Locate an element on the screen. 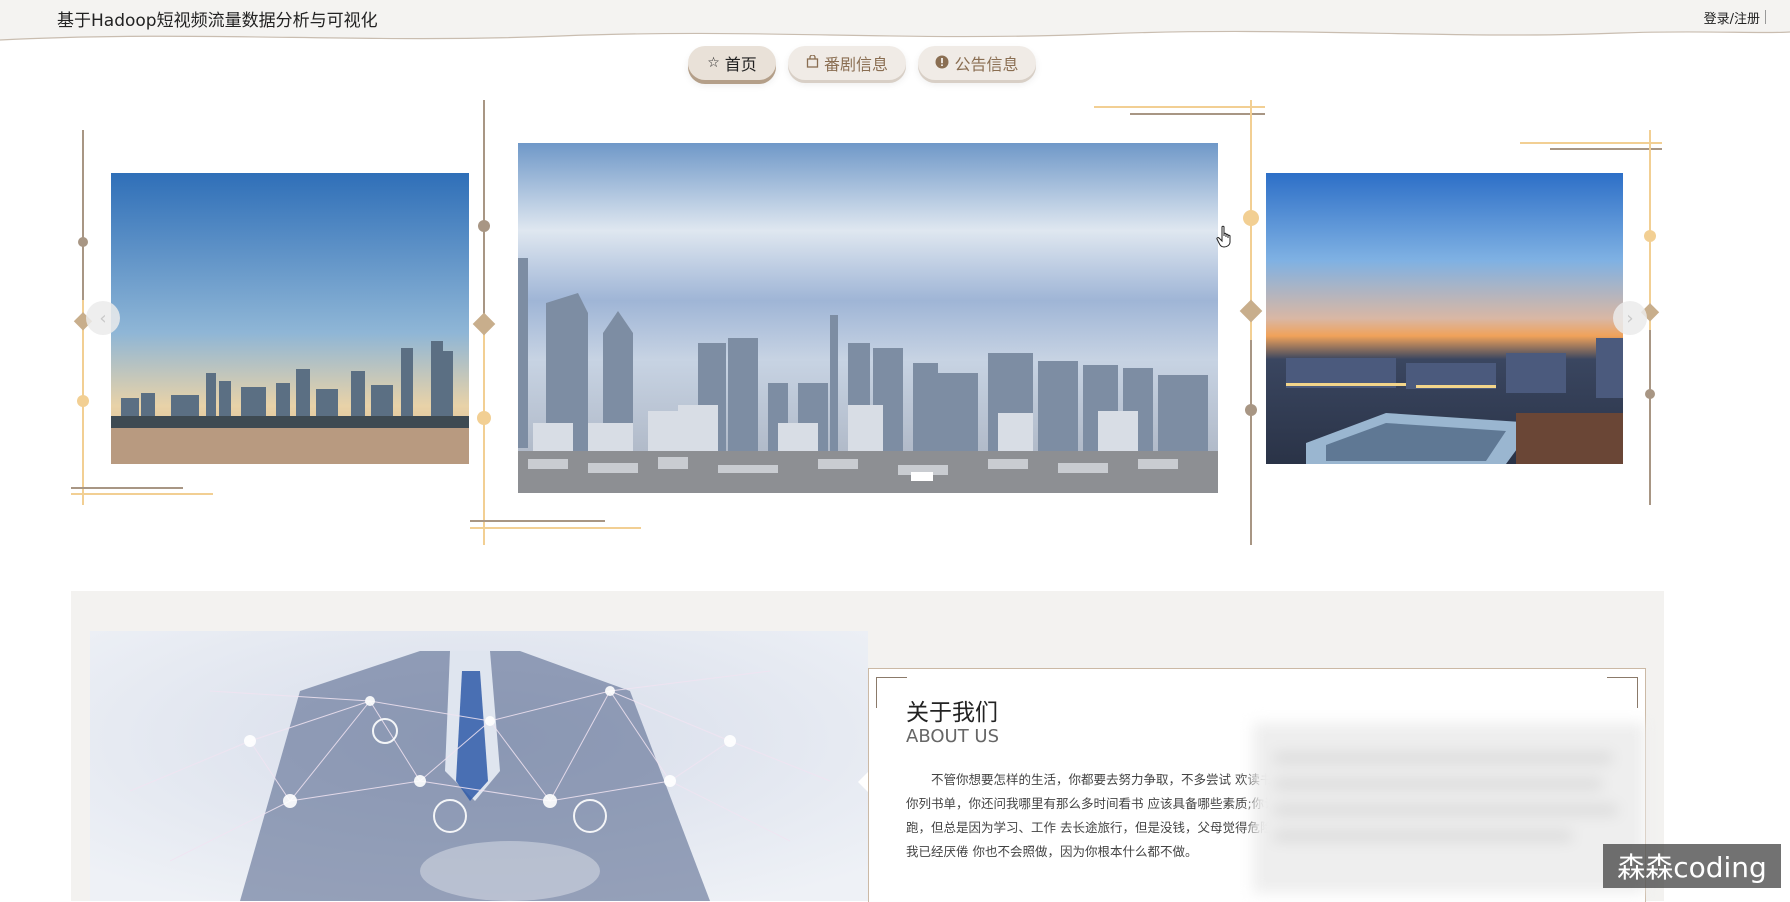 This screenshot has height=902, width=1790. carousel-next-button: › is located at coordinates (1630, 318).